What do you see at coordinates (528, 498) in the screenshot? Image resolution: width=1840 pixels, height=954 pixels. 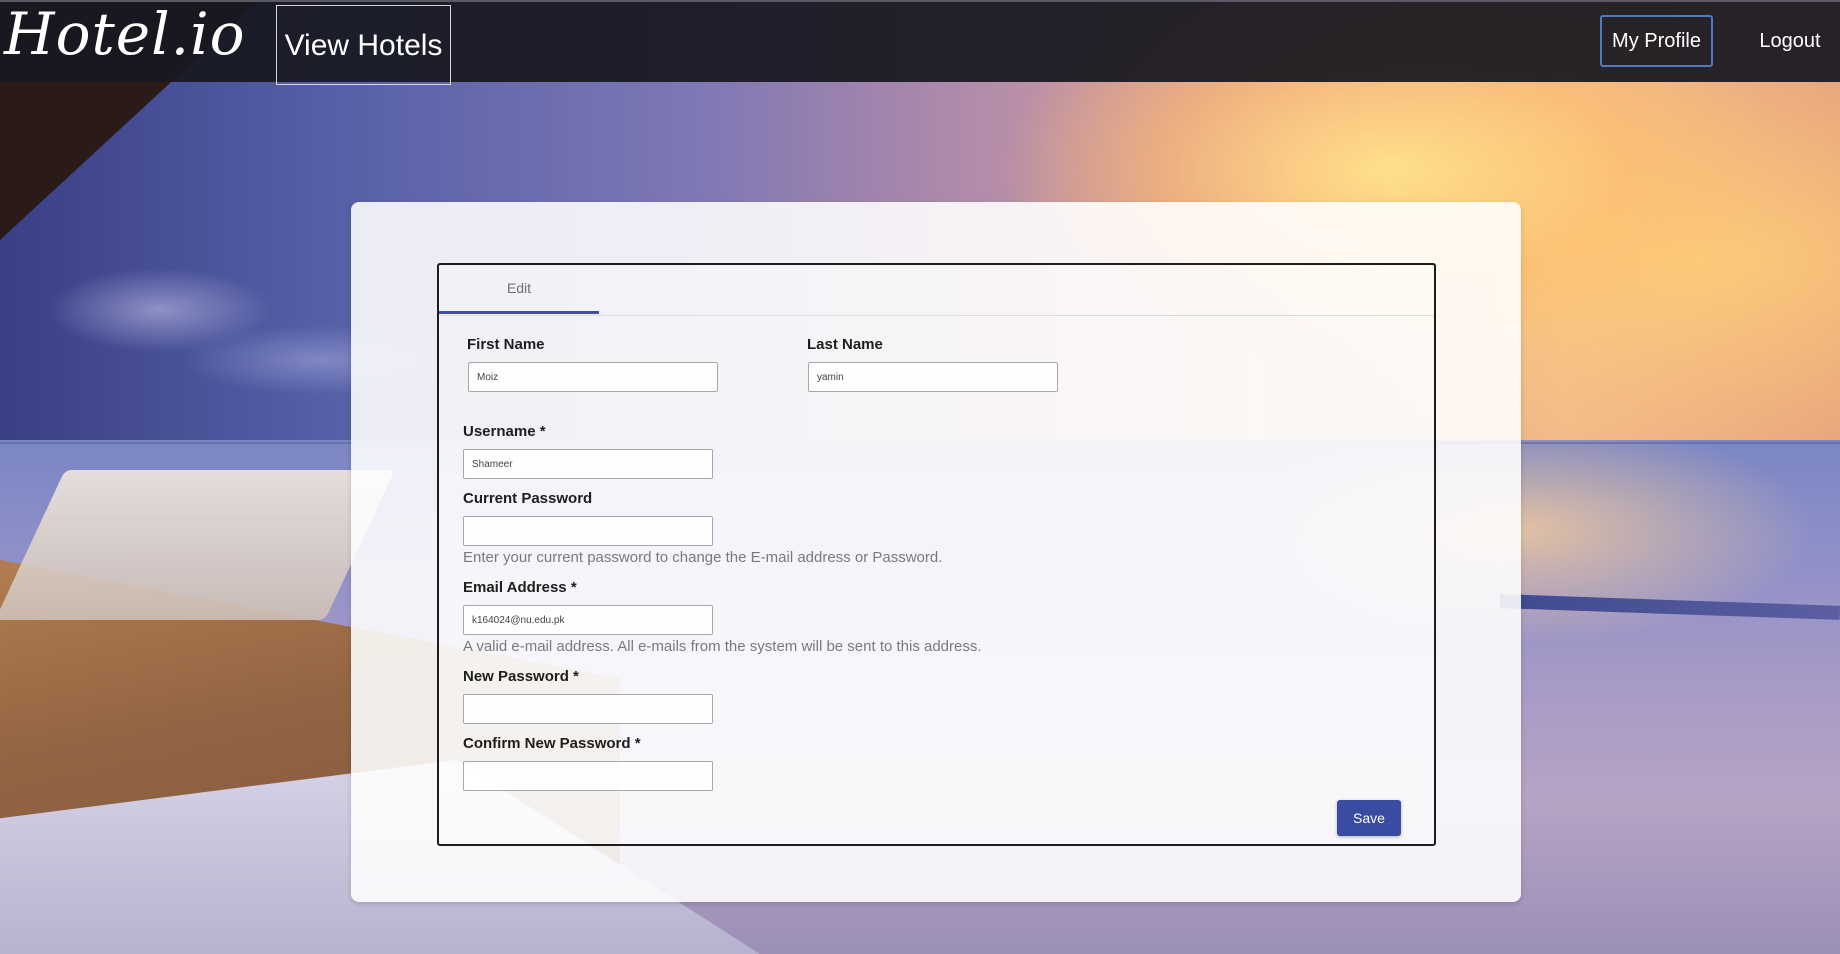 I see `current-password-label: Current Password` at bounding box center [528, 498].